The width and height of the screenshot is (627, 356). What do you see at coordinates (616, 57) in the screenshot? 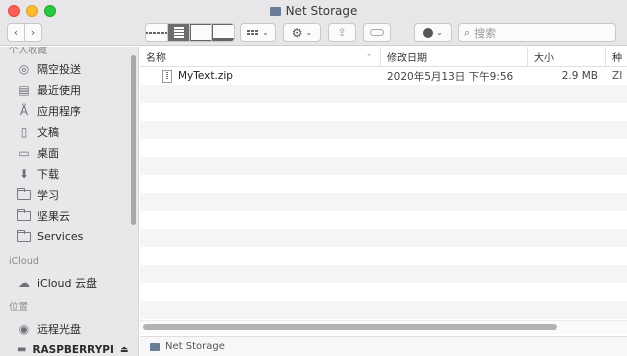
I see `column-header-kind: 种` at bounding box center [616, 57].